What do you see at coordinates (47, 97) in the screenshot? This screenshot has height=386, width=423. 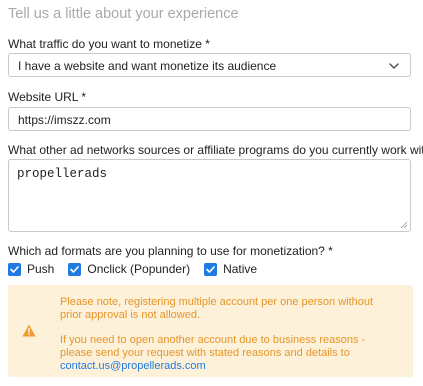 I see `website-url-label: Website URL *` at bounding box center [47, 97].